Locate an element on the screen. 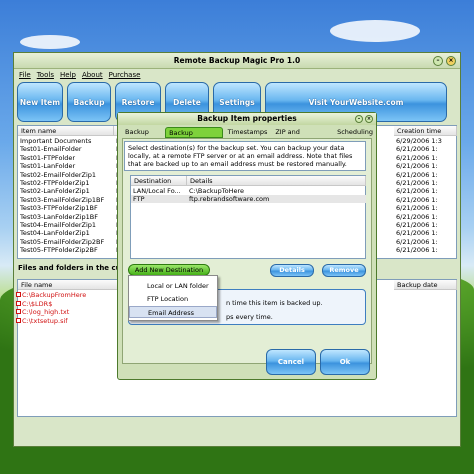 Image resolution: width=474 pixels, height=474 pixels. remove-button: Remove is located at coordinates (344, 270).